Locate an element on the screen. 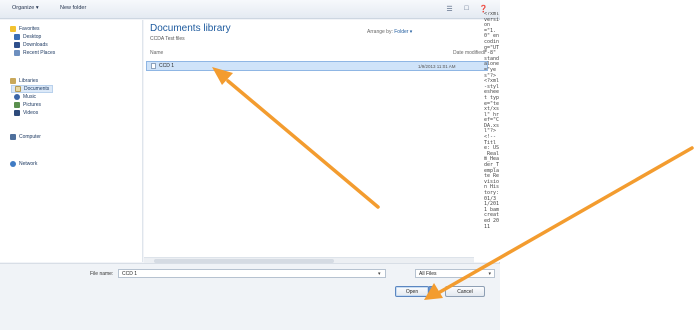 This screenshot has width=699, height=330. file-type-filter: All Files ▾ is located at coordinates (455, 273).